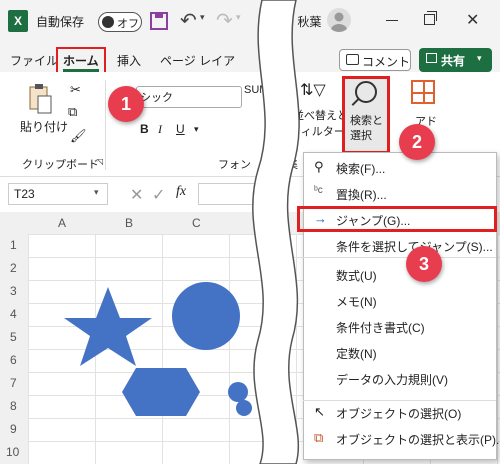 This screenshot has height=464, width=500. Describe the element at coordinates (108, 326) in the screenshot. I see `star-shape` at that location.